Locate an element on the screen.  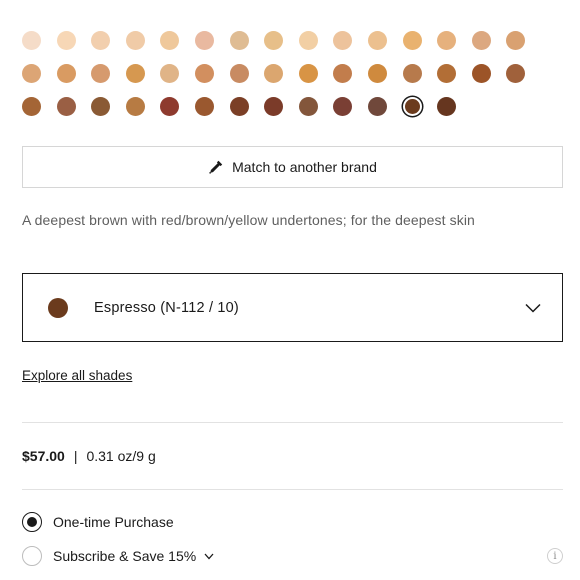
one-time-purchase-option: One-time Purchase is located at coordinates (98, 522).